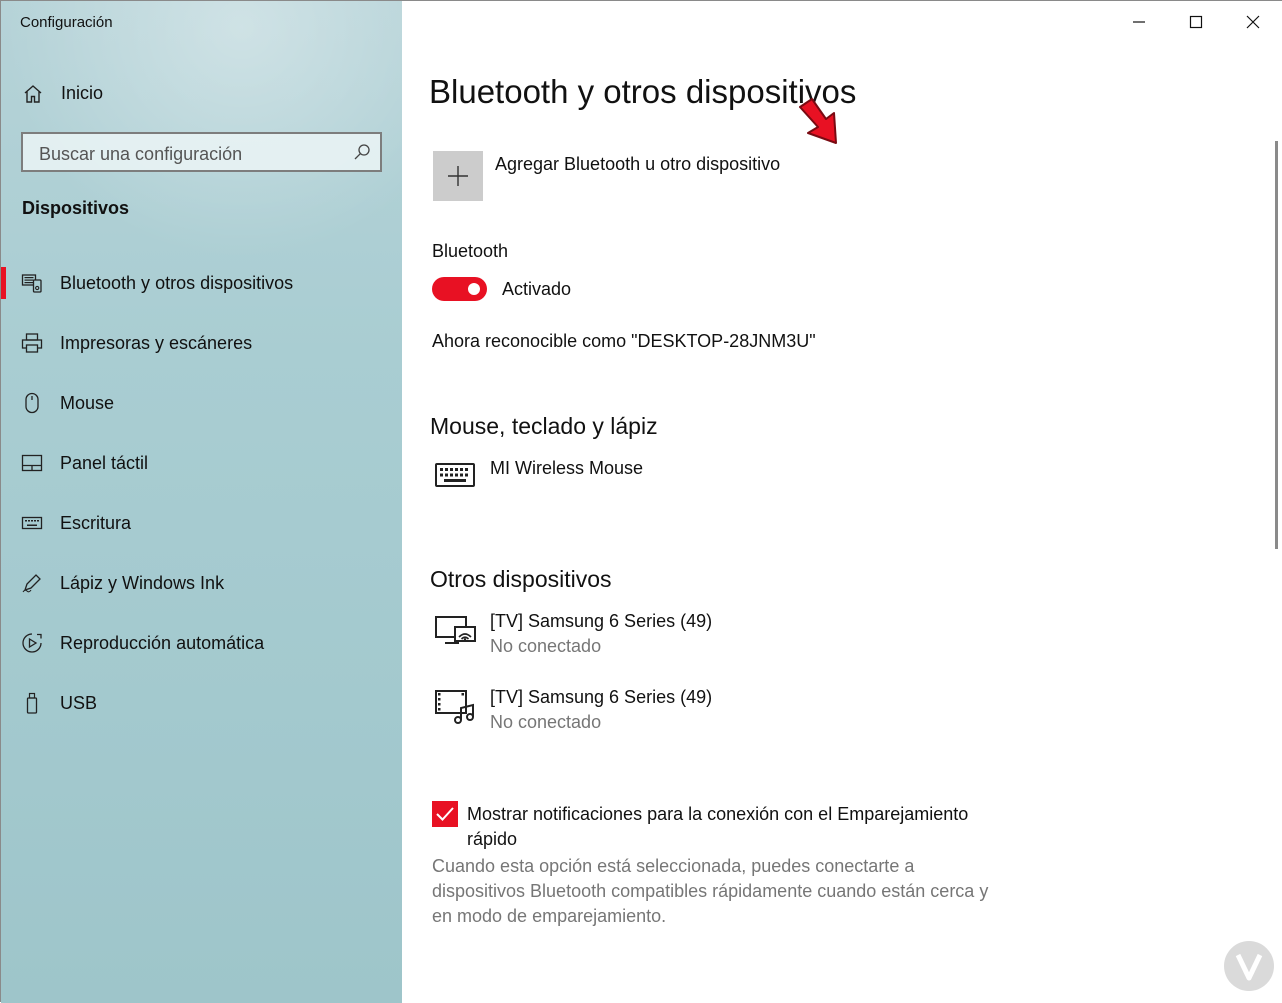  Describe the element at coordinates (79, 703) in the screenshot. I see `sidebar-item-label: USB` at that location.